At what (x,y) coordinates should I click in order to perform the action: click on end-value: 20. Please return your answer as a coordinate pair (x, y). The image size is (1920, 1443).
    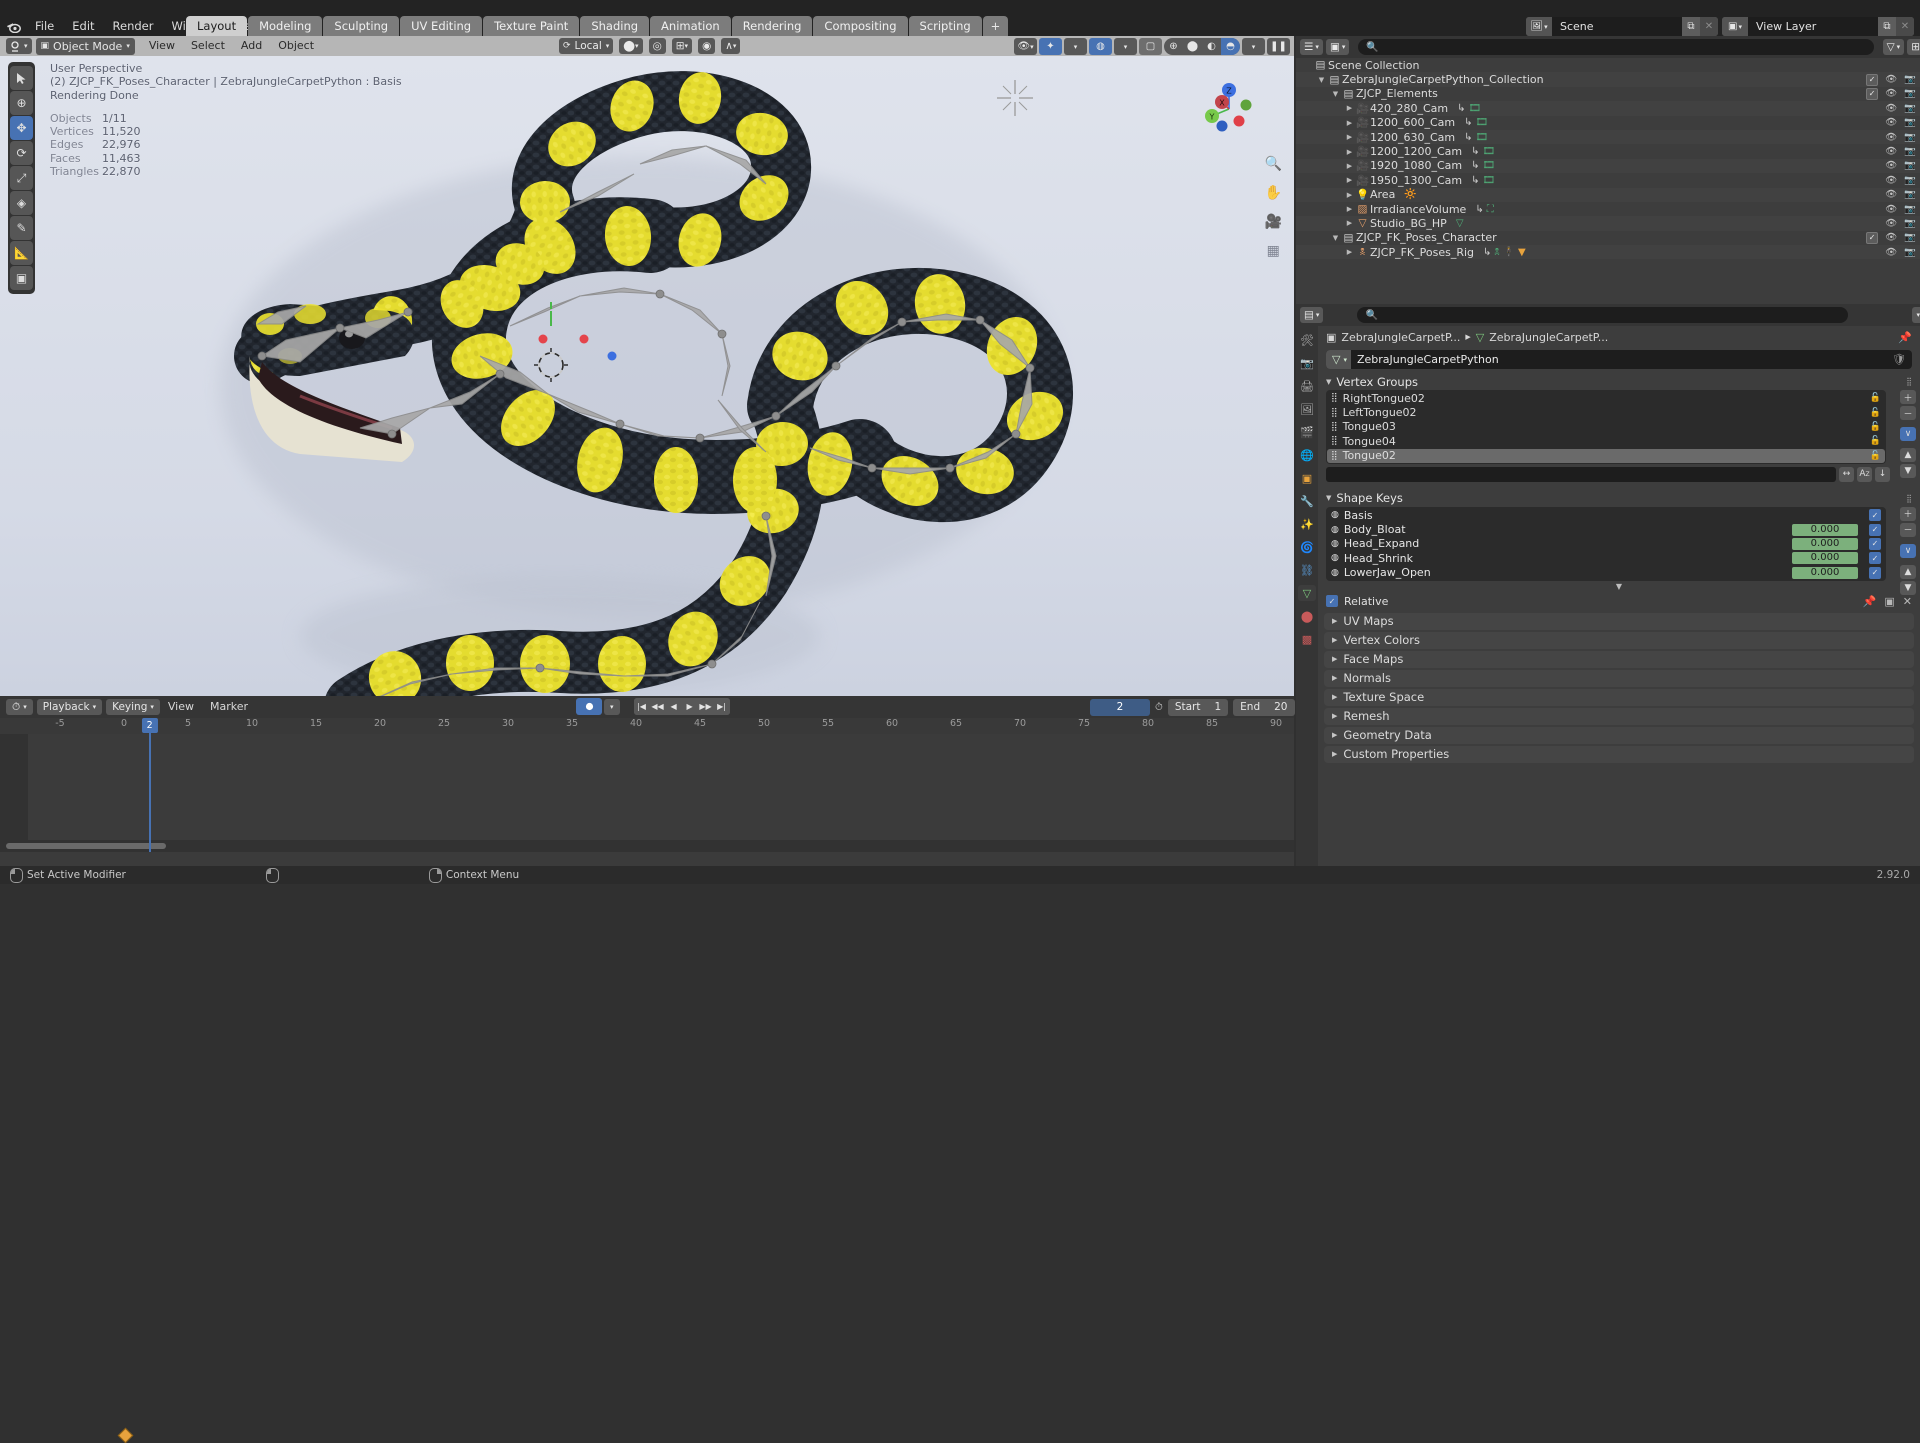
    Looking at the image, I should click on (1280, 707).